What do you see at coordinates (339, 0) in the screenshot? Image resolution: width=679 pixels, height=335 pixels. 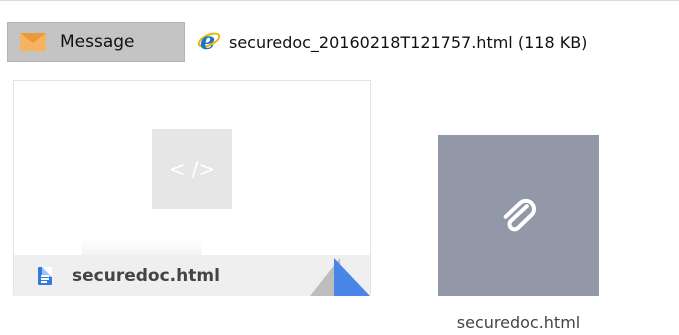 I see `top-divider` at bounding box center [339, 0].